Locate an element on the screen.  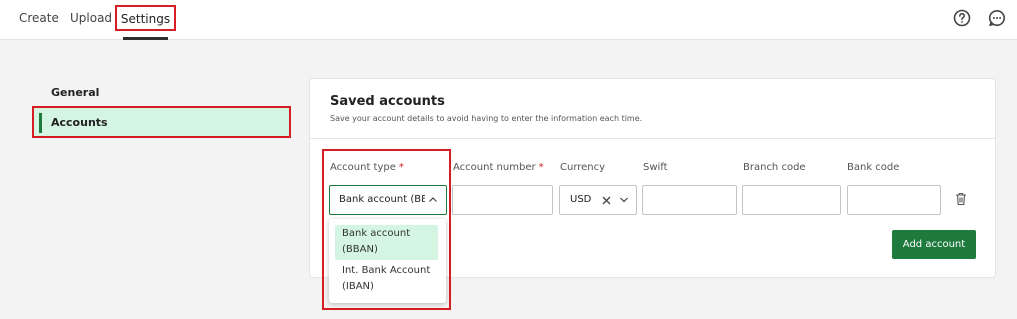
currency-select: USD is located at coordinates (598, 200).